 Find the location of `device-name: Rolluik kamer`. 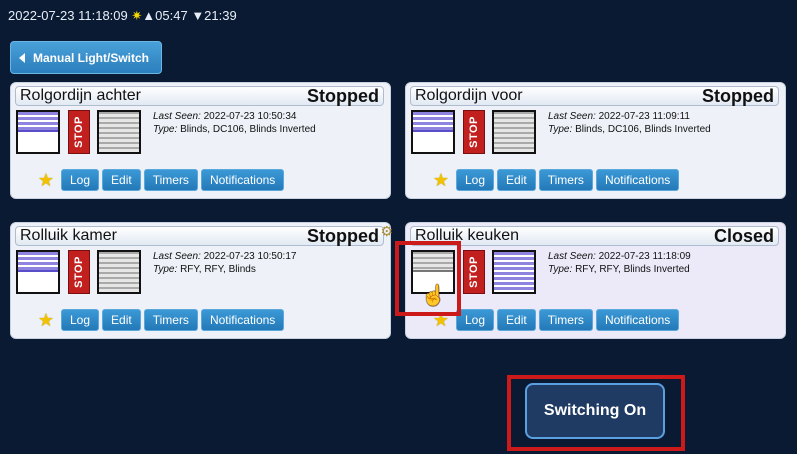

device-name: Rolluik kamer is located at coordinates (68, 235).